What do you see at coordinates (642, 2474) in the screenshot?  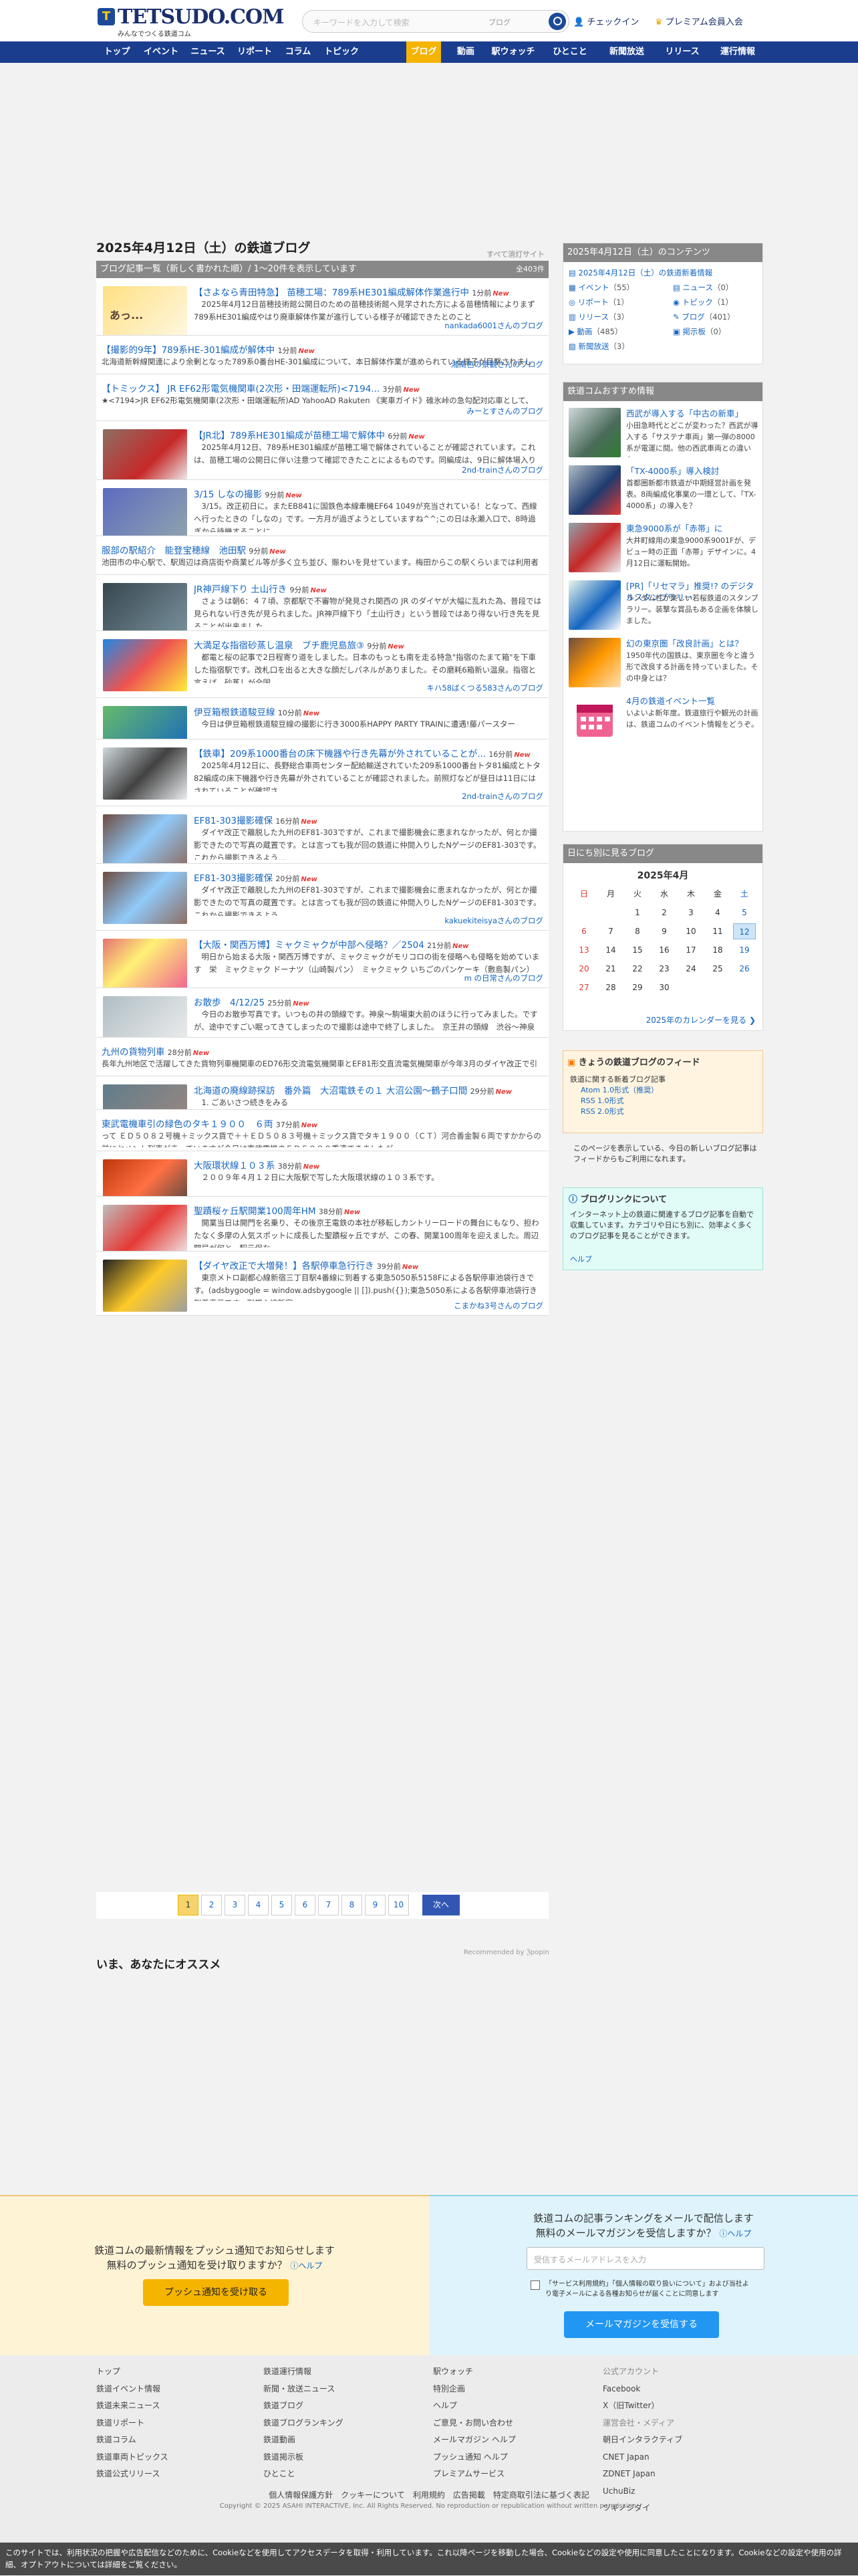 I see `footer-link: ZDNET Japan` at bounding box center [642, 2474].